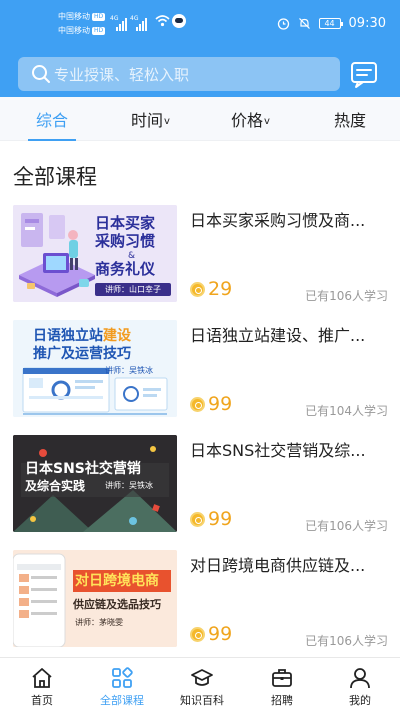  I want to click on course-thumbnail: 日语独立站建设 推广及运营技巧 讲师：吴铁冰, so click(95, 368).